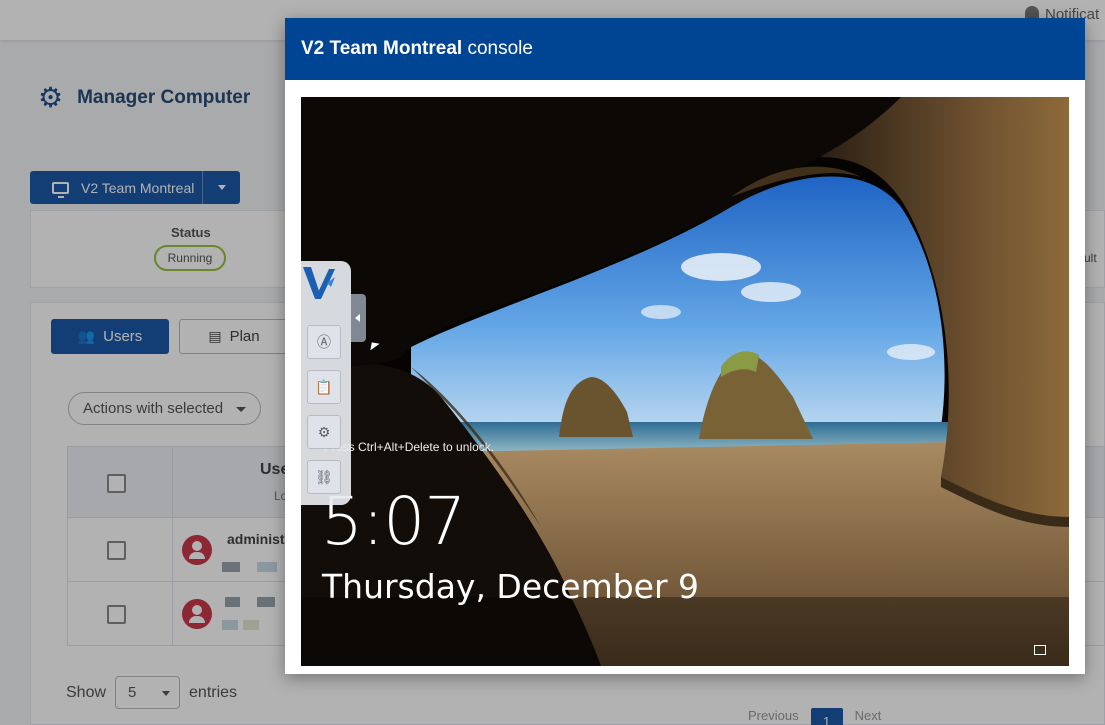 This screenshot has height=725, width=1105. What do you see at coordinates (685, 49) in the screenshot?
I see `modal-title: V2 Team Montreal console` at bounding box center [685, 49].